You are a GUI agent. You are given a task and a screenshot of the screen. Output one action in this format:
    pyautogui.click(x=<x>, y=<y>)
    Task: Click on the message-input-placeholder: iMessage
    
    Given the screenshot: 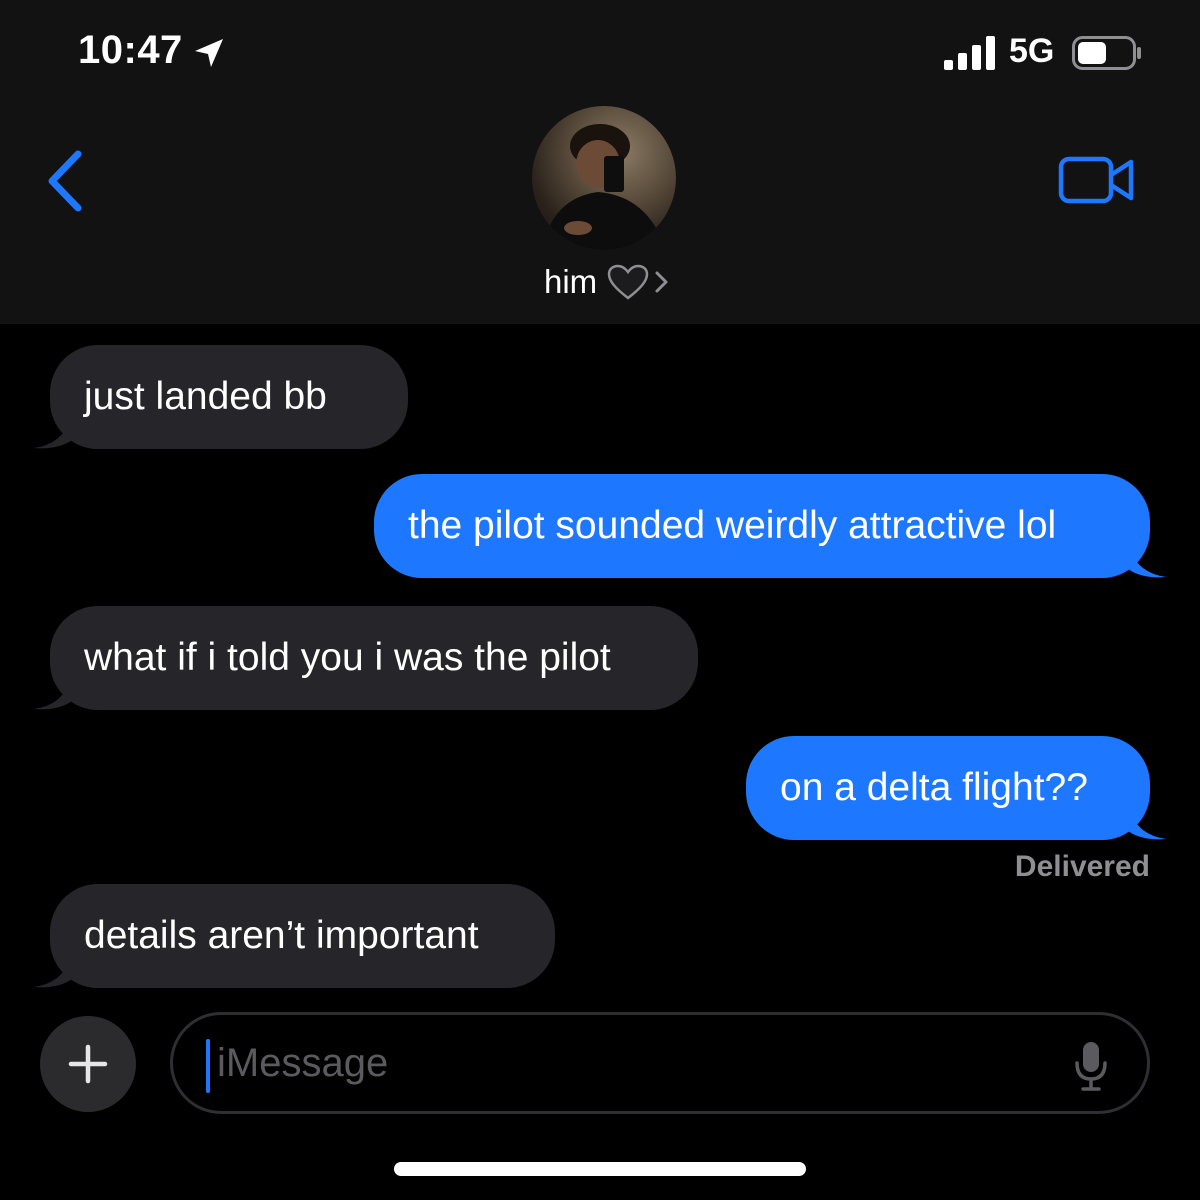 What is the action you would take?
    pyautogui.click(x=303, y=1063)
    